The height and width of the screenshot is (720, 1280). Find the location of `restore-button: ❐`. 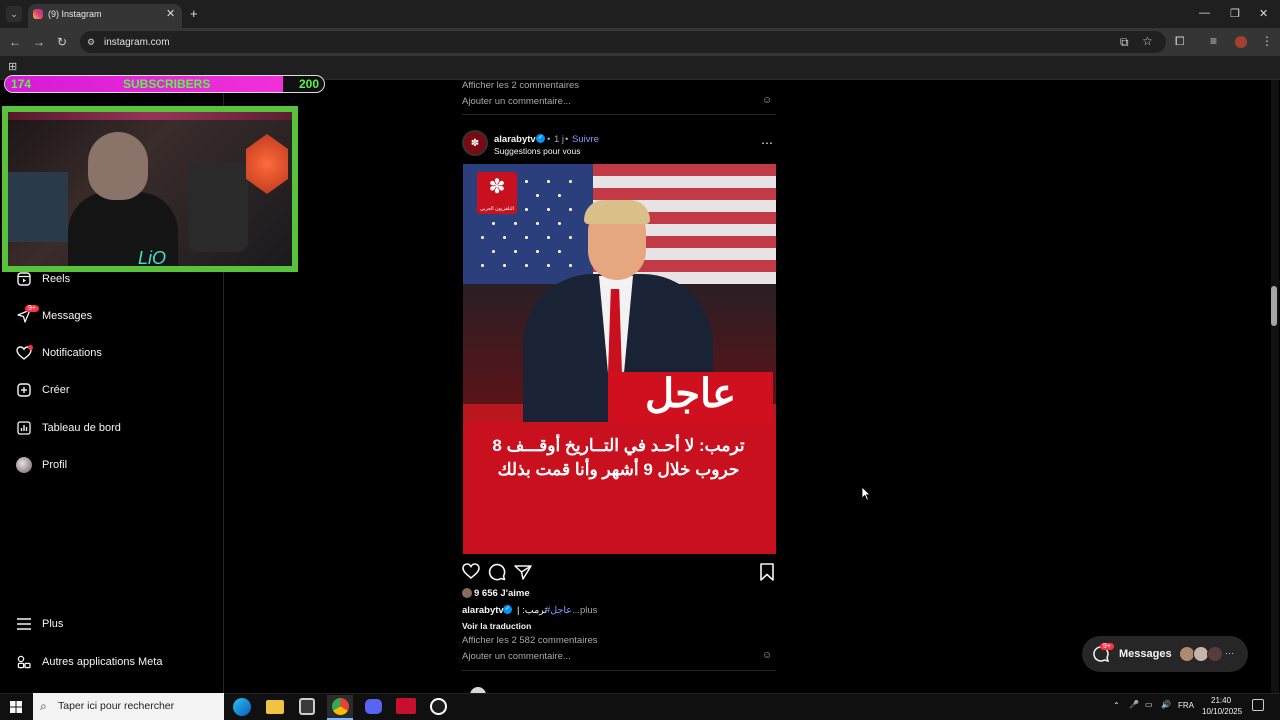

restore-button: ❐ is located at coordinates (1235, 13).